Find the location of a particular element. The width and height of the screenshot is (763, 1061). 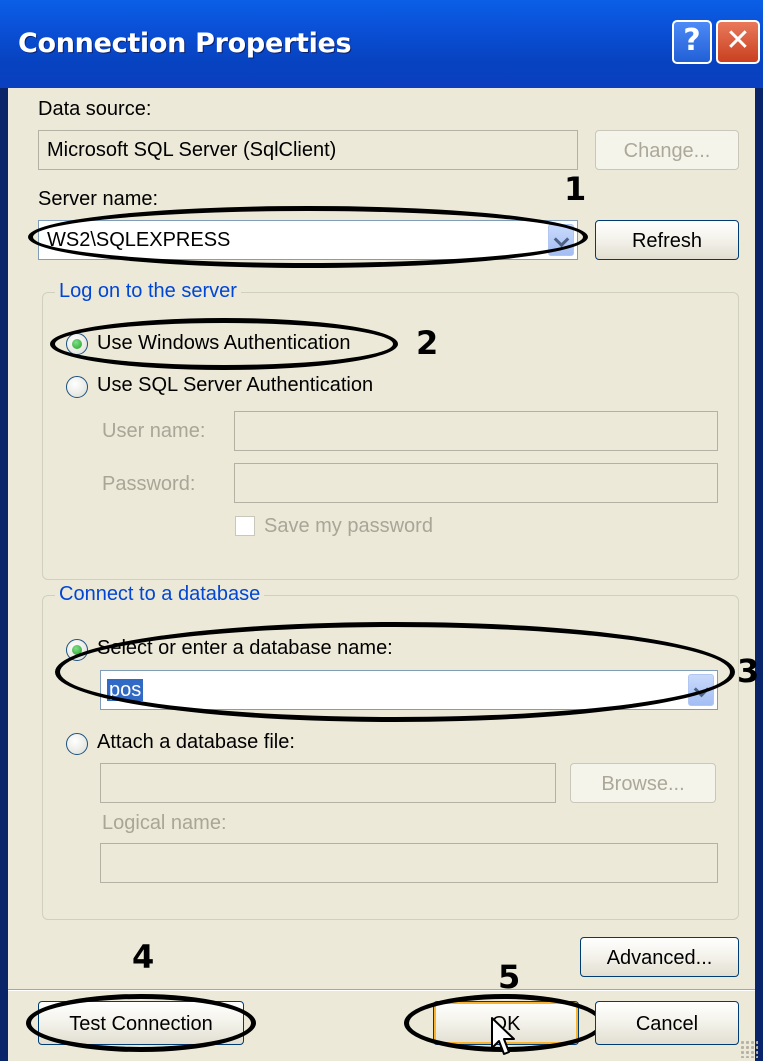

save-password-checkbox is located at coordinates (245, 526).